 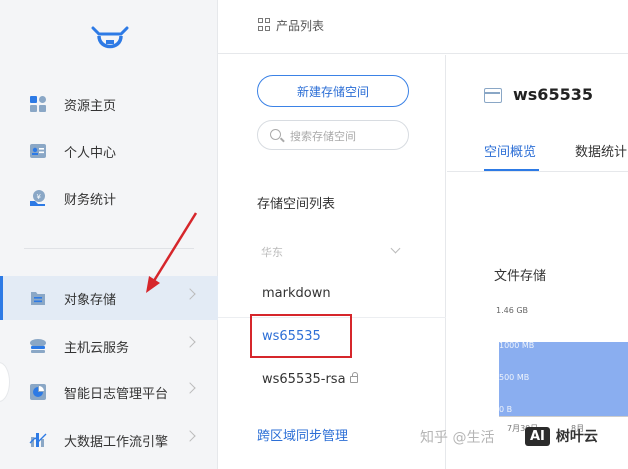 What do you see at coordinates (457, 438) in the screenshot?
I see `watermark-text: 知乎 @生活` at bounding box center [457, 438].